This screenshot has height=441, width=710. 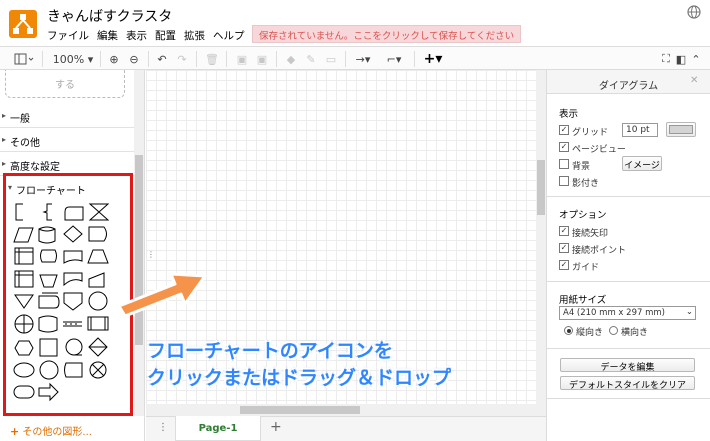 I want to click on collapse-icon: ⌃, so click(x=696, y=59).